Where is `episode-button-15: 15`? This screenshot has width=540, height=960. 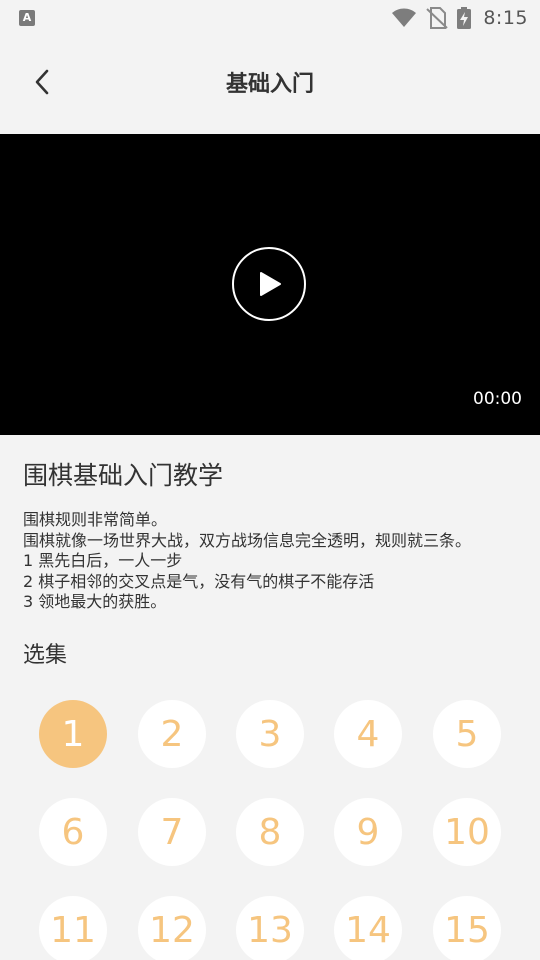 episode-button-15: 15 is located at coordinates (467, 928).